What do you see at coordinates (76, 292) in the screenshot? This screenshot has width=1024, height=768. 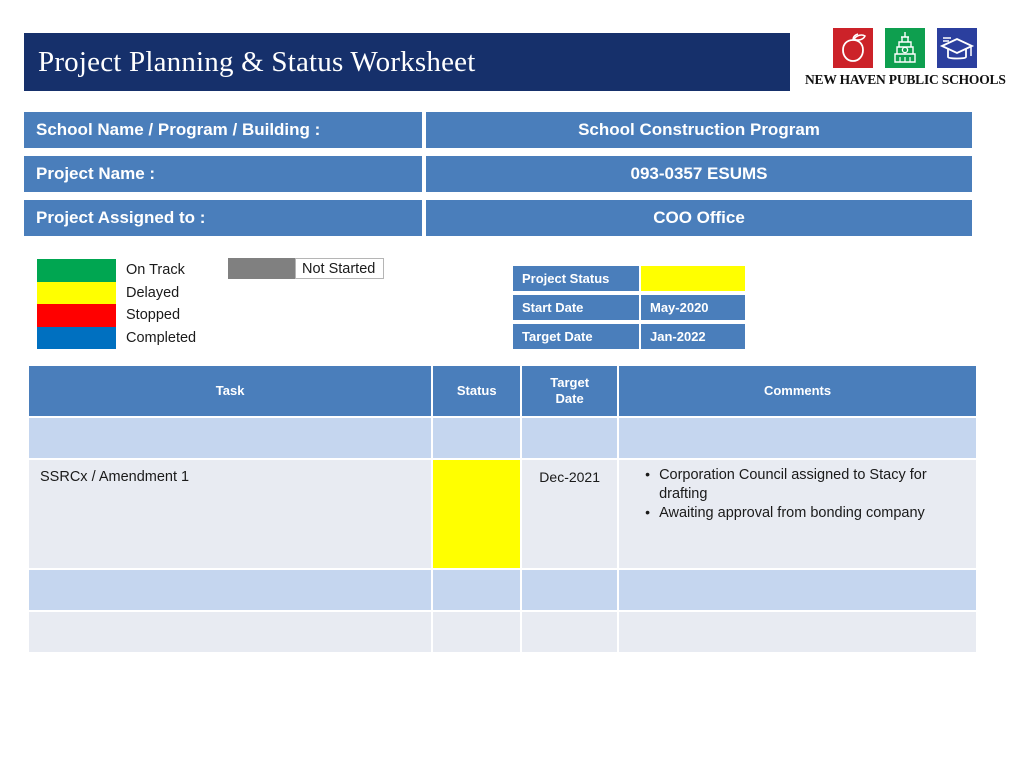 I see `legend-swatch-delayed` at bounding box center [76, 292].